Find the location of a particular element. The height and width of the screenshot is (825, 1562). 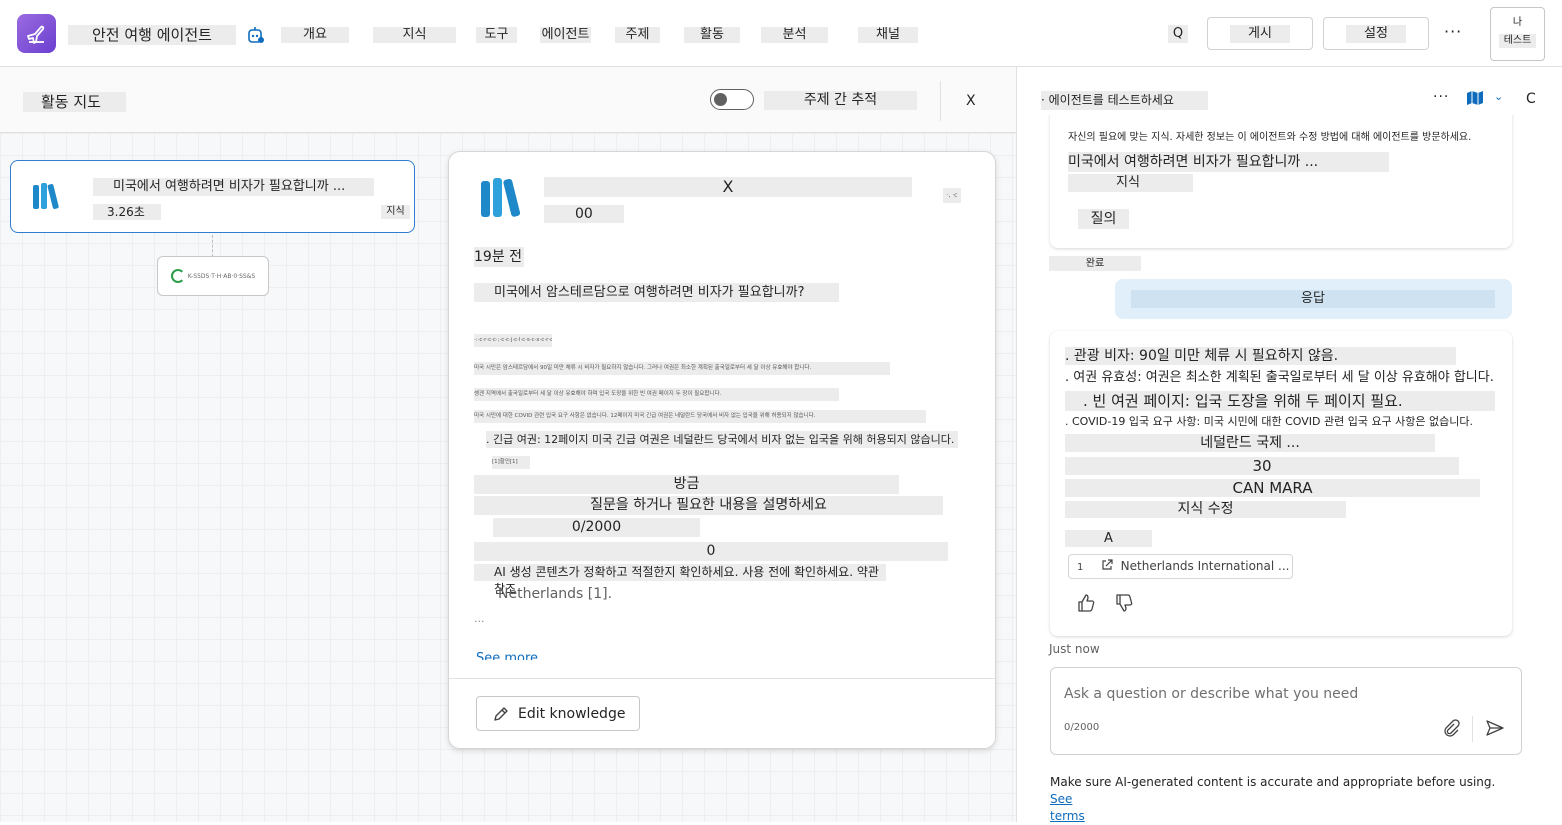

tab-tools: 도구 is located at coordinates (496, 35).